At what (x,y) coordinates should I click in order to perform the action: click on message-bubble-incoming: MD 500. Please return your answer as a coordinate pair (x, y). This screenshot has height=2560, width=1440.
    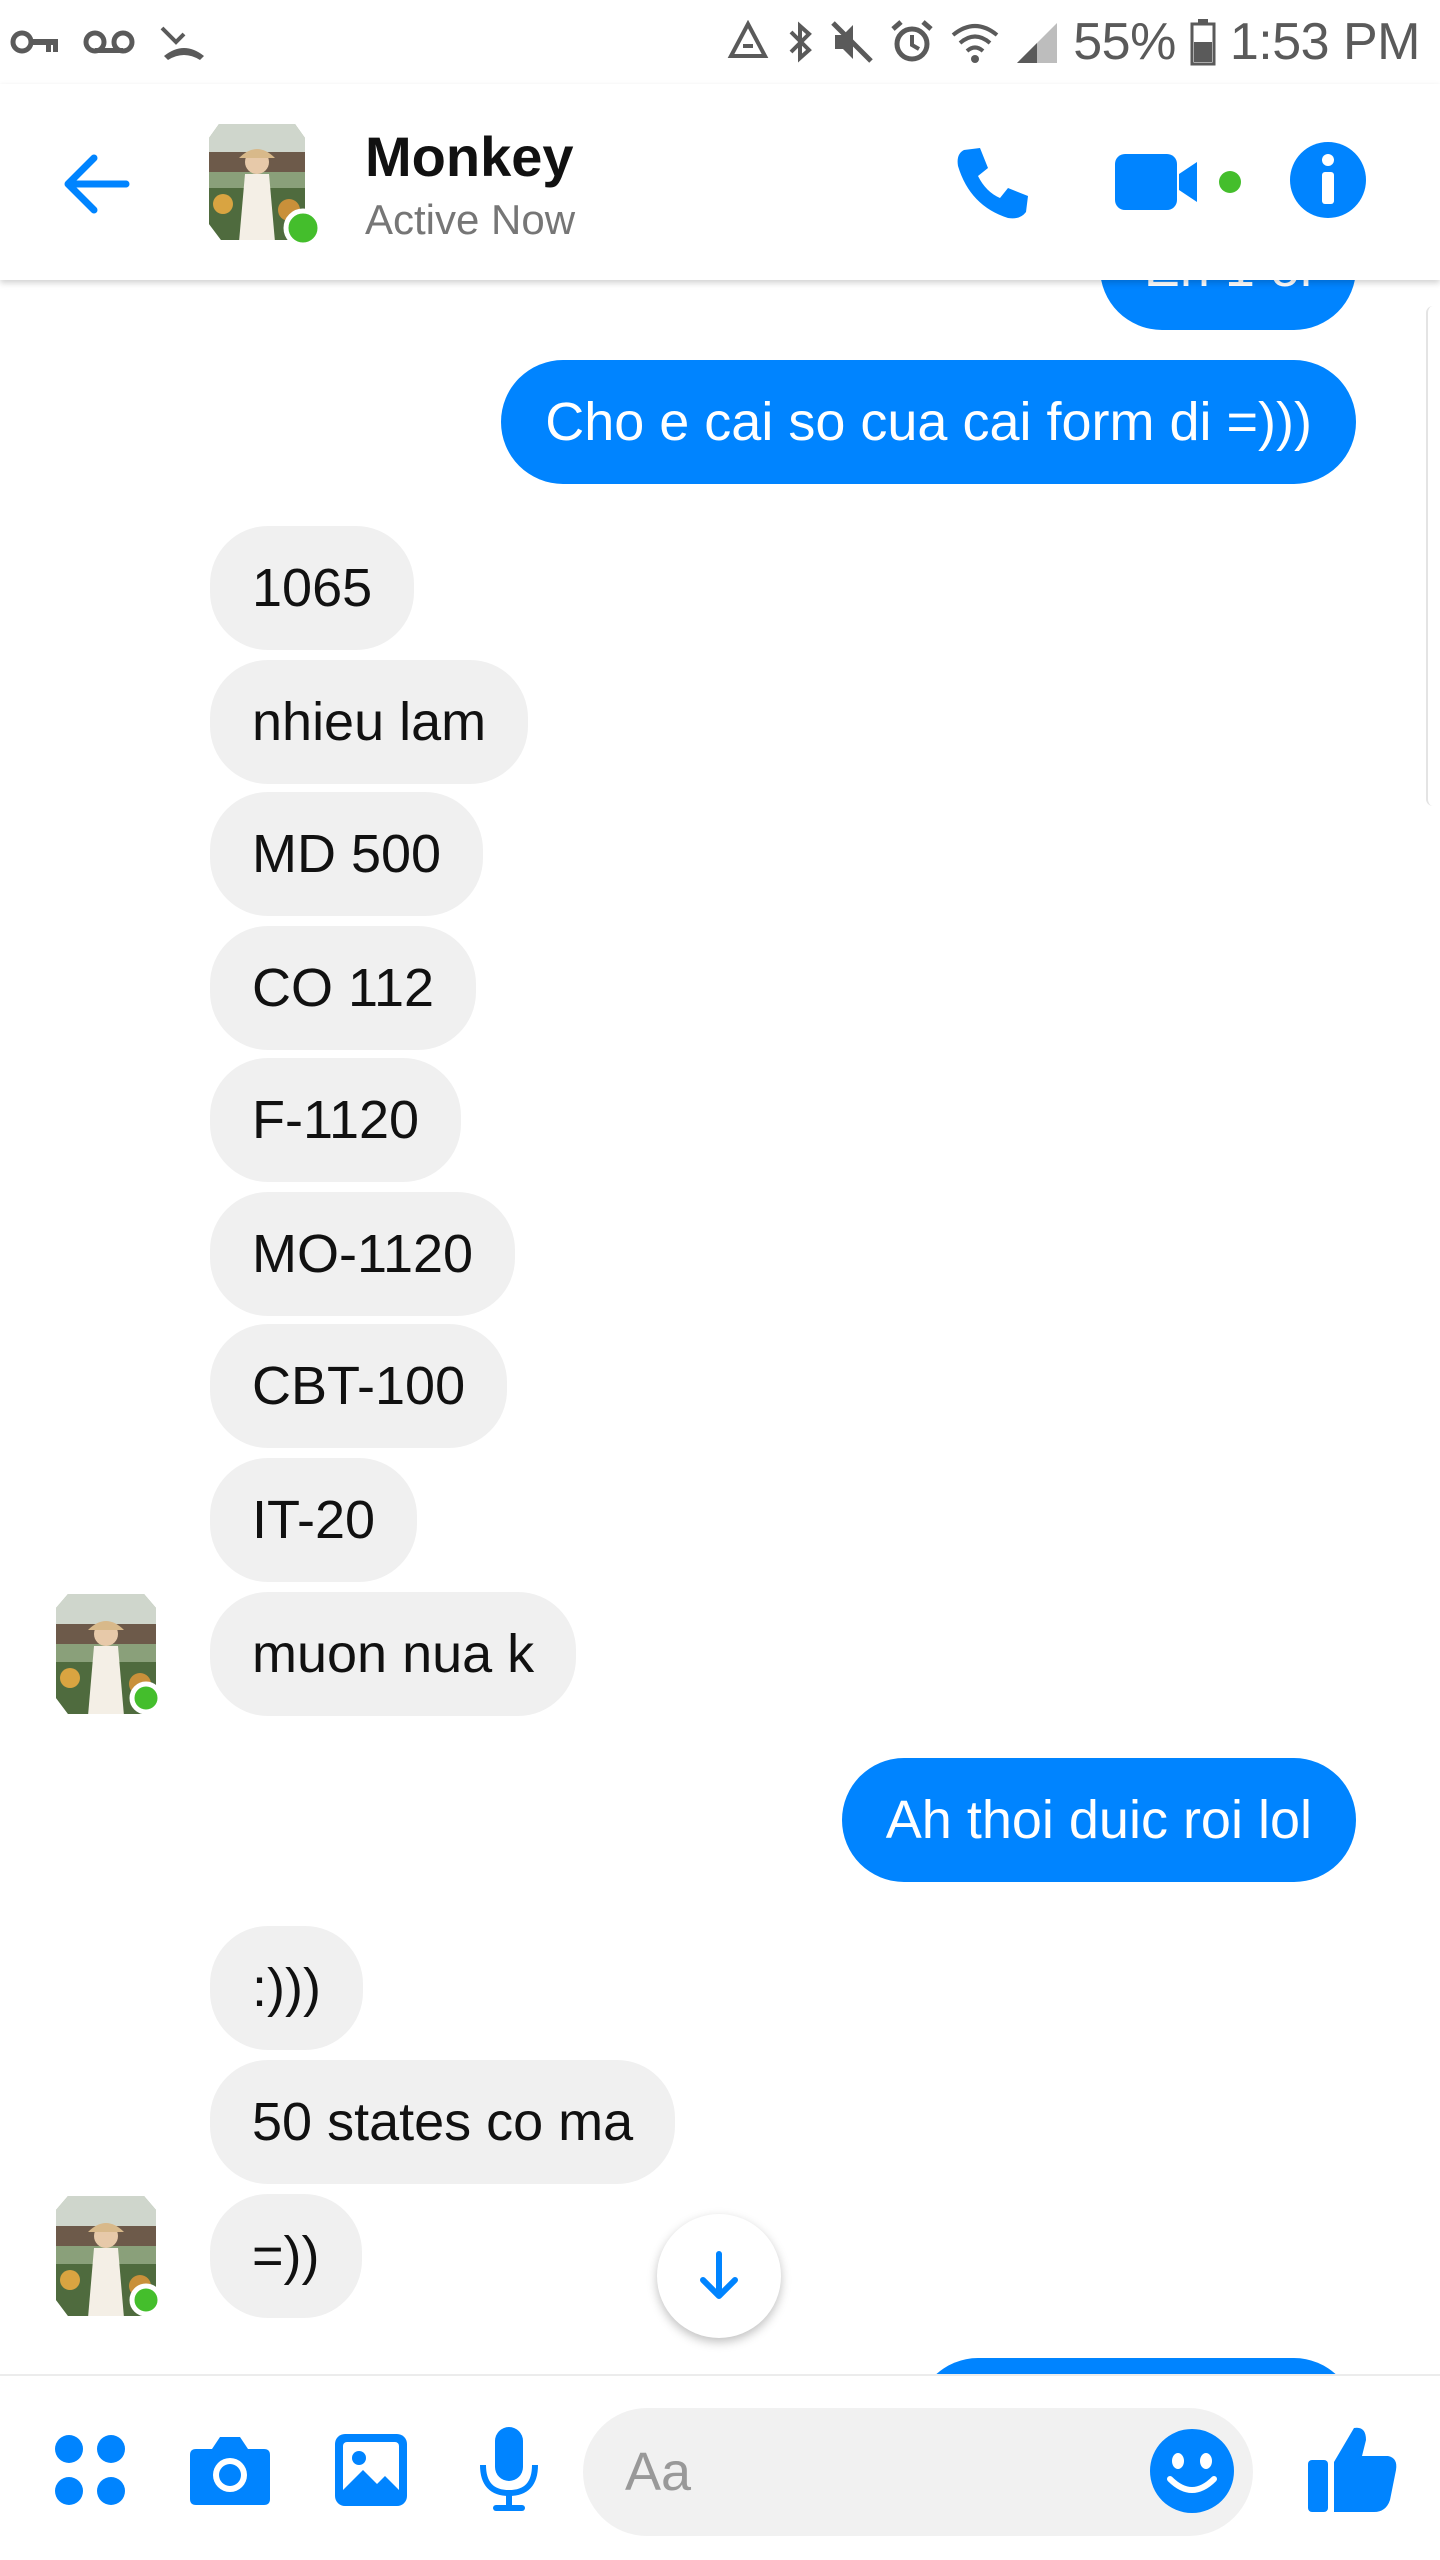
    Looking at the image, I should click on (347, 854).